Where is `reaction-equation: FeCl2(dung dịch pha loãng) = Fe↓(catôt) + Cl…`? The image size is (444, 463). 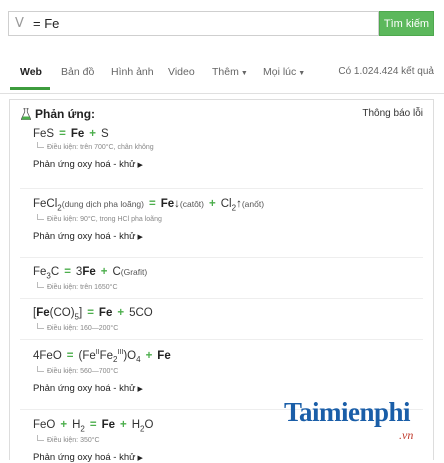 reaction-equation: FeCl2(dung dịch pha loãng) = Fe↓(catôt) + Cl… is located at coordinates (149, 205).